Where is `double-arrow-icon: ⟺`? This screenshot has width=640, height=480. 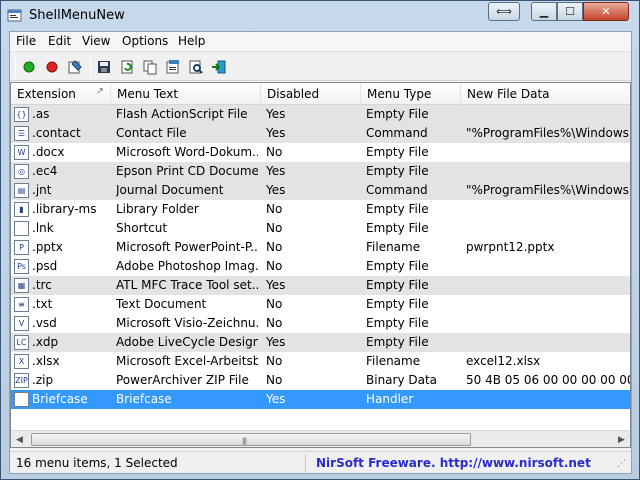 double-arrow-icon: ⟺ is located at coordinates (504, 11).